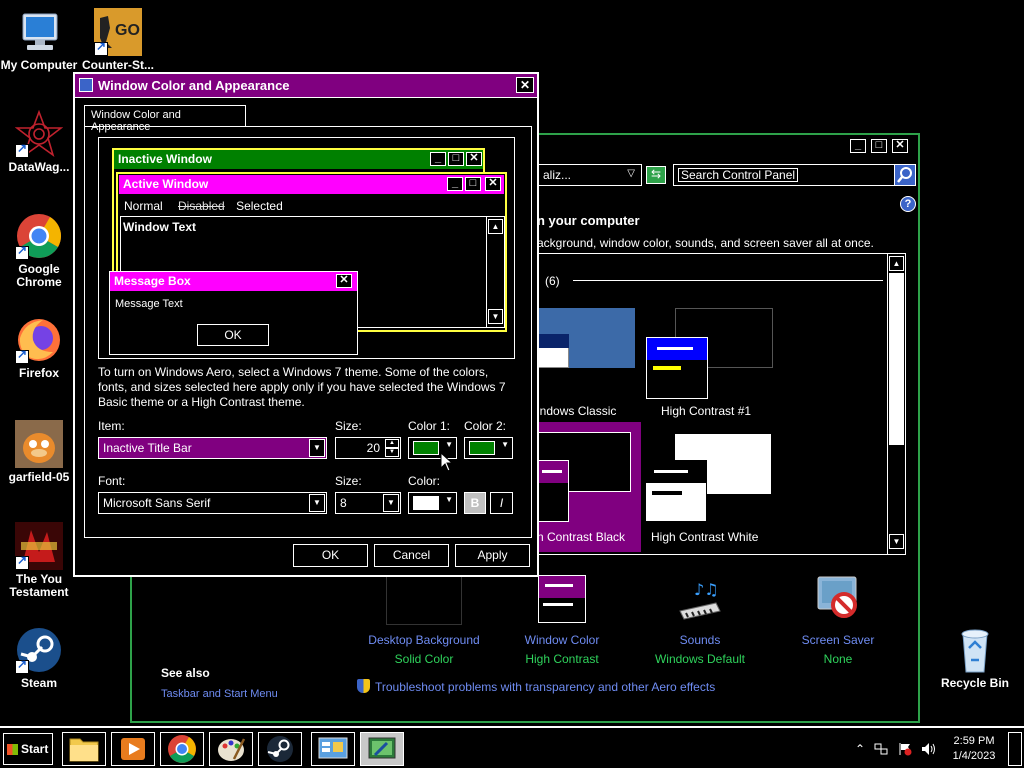 This screenshot has width=1024, height=768. I want to click on maximize-button: □, so click(879, 146).